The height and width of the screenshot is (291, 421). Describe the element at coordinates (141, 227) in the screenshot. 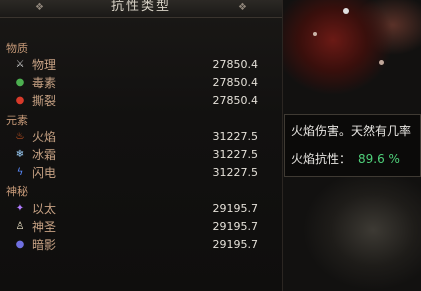

I see `resistance-row-holy: ♙ 神圣 29195.7` at that location.